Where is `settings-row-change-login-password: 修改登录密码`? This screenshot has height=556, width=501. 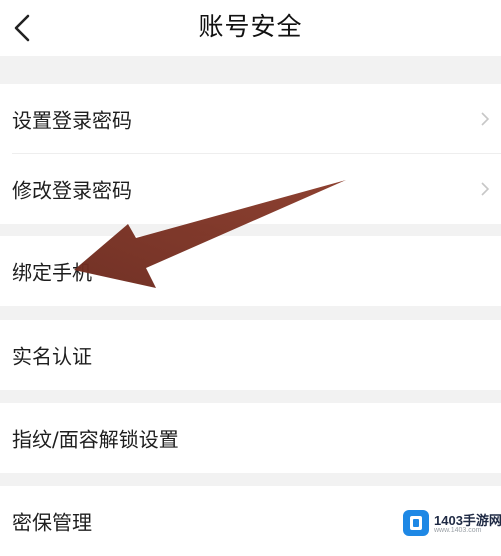
settings-row-change-login-password: 修改登录密码 is located at coordinates (250, 189).